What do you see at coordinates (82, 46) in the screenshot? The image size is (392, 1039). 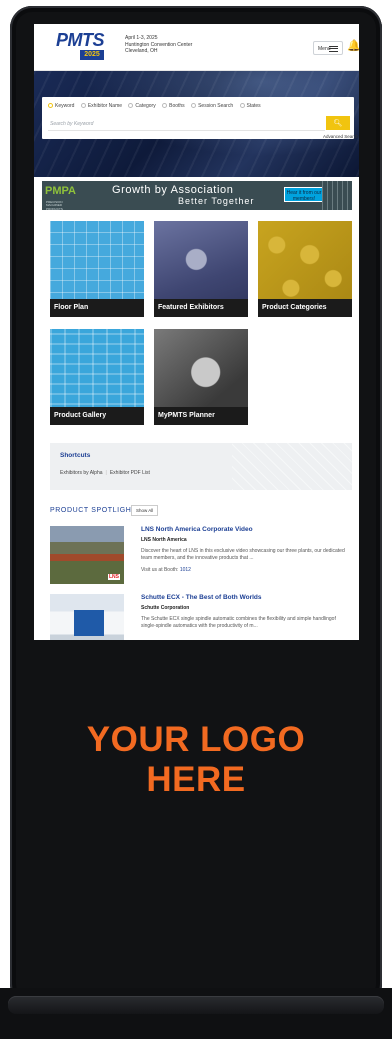 I see `pmts-logo: PMTS 2025` at bounding box center [82, 46].